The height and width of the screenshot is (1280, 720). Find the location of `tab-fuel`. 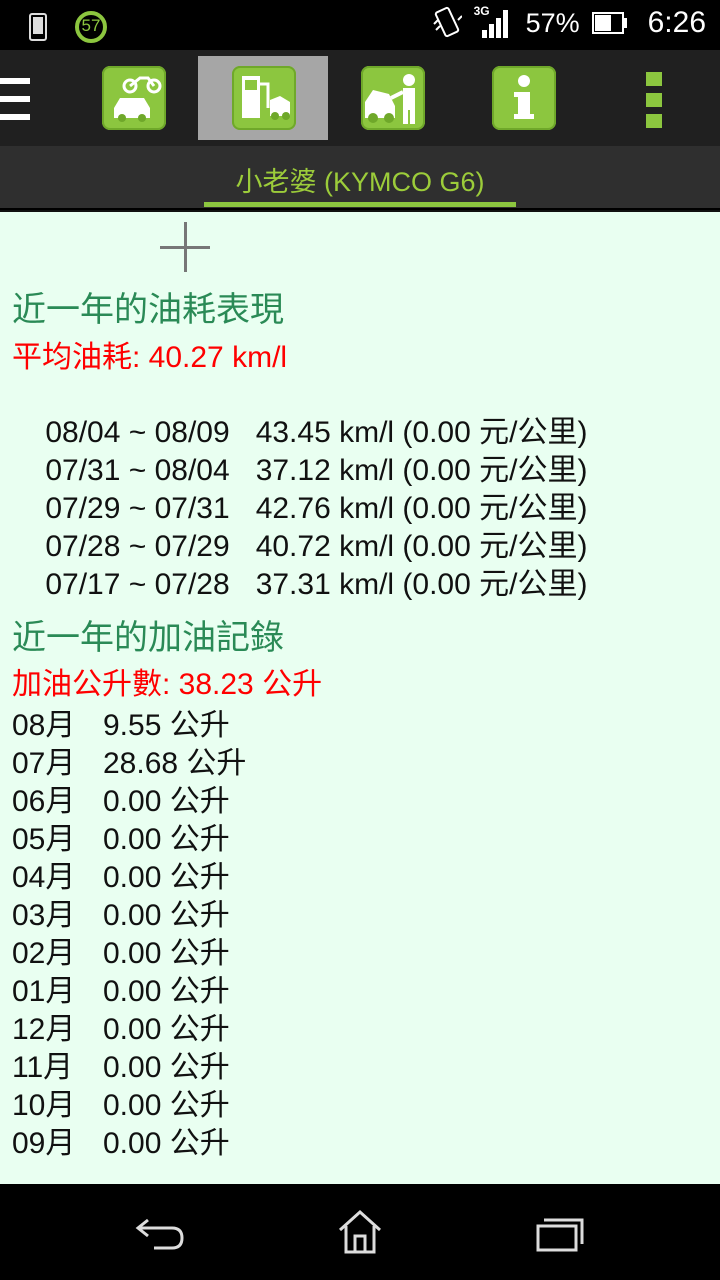

tab-fuel is located at coordinates (264, 98).